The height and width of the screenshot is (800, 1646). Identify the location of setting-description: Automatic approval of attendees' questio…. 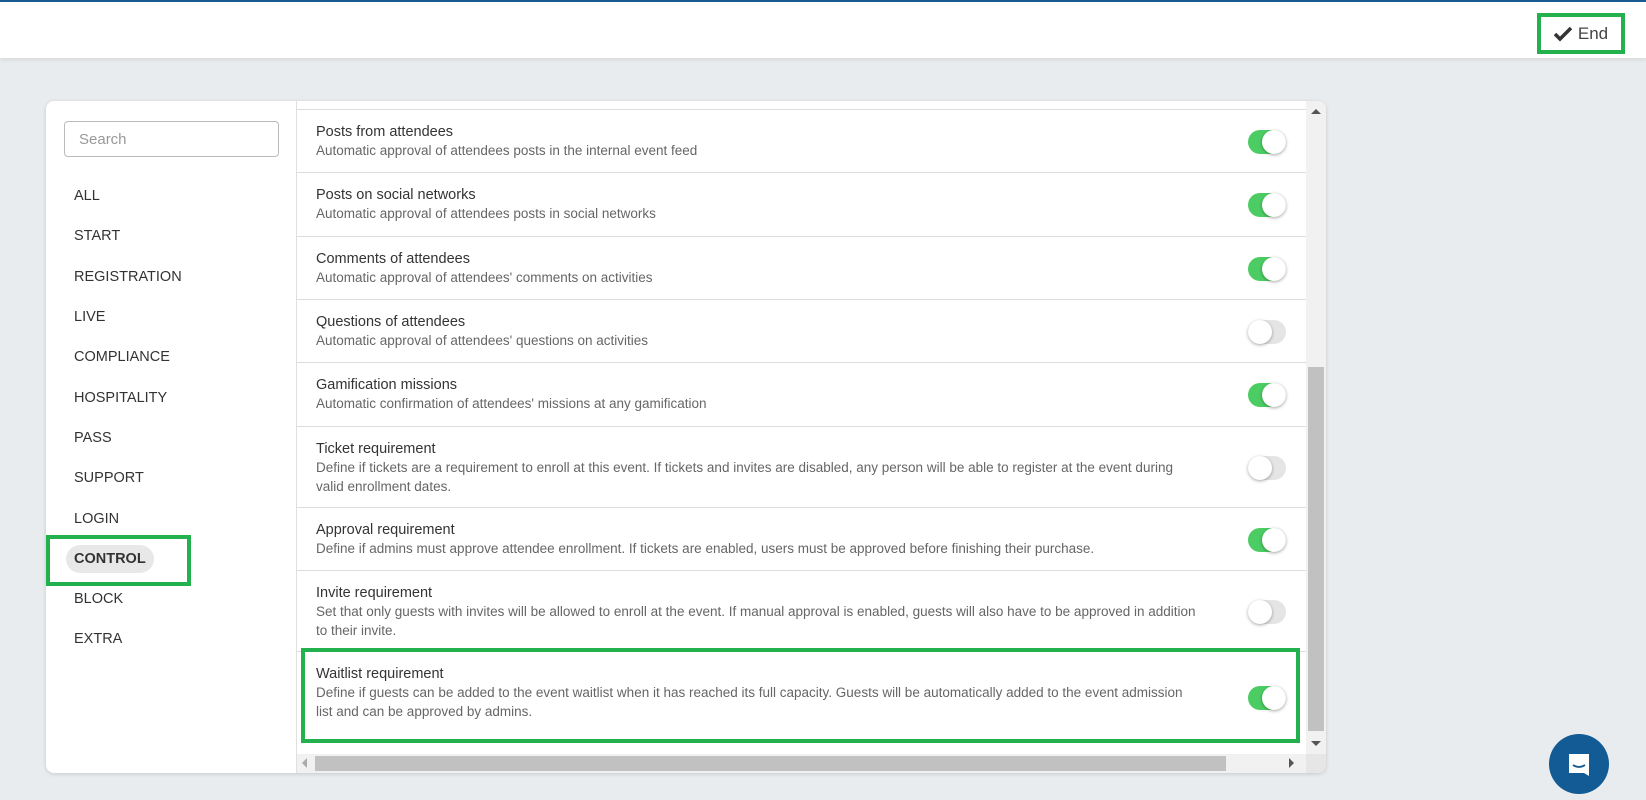
(482, 340).